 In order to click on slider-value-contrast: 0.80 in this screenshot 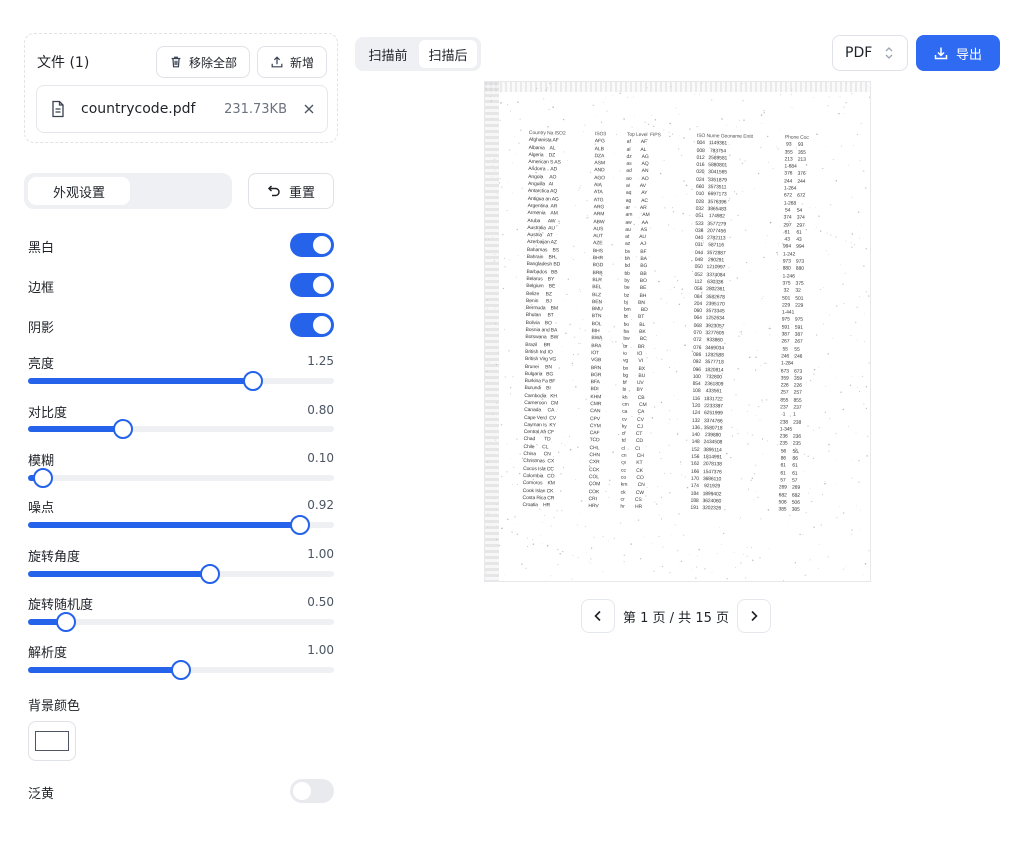, I will do `click(320, 410)`.